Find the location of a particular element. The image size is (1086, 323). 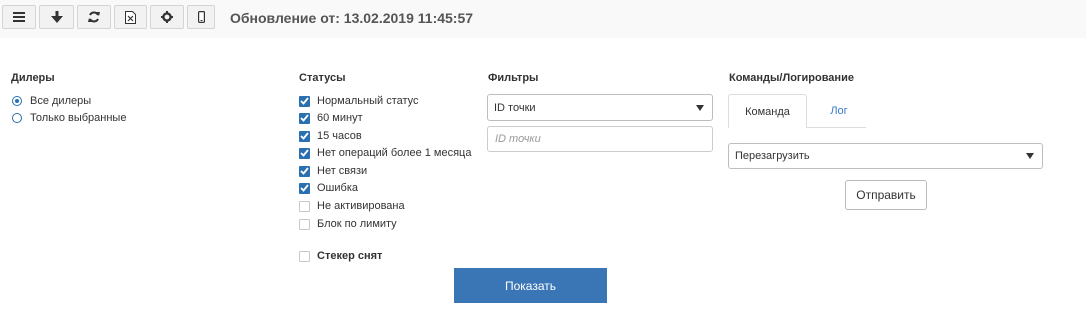

mobile-icon is located at coordinates (201, 17).